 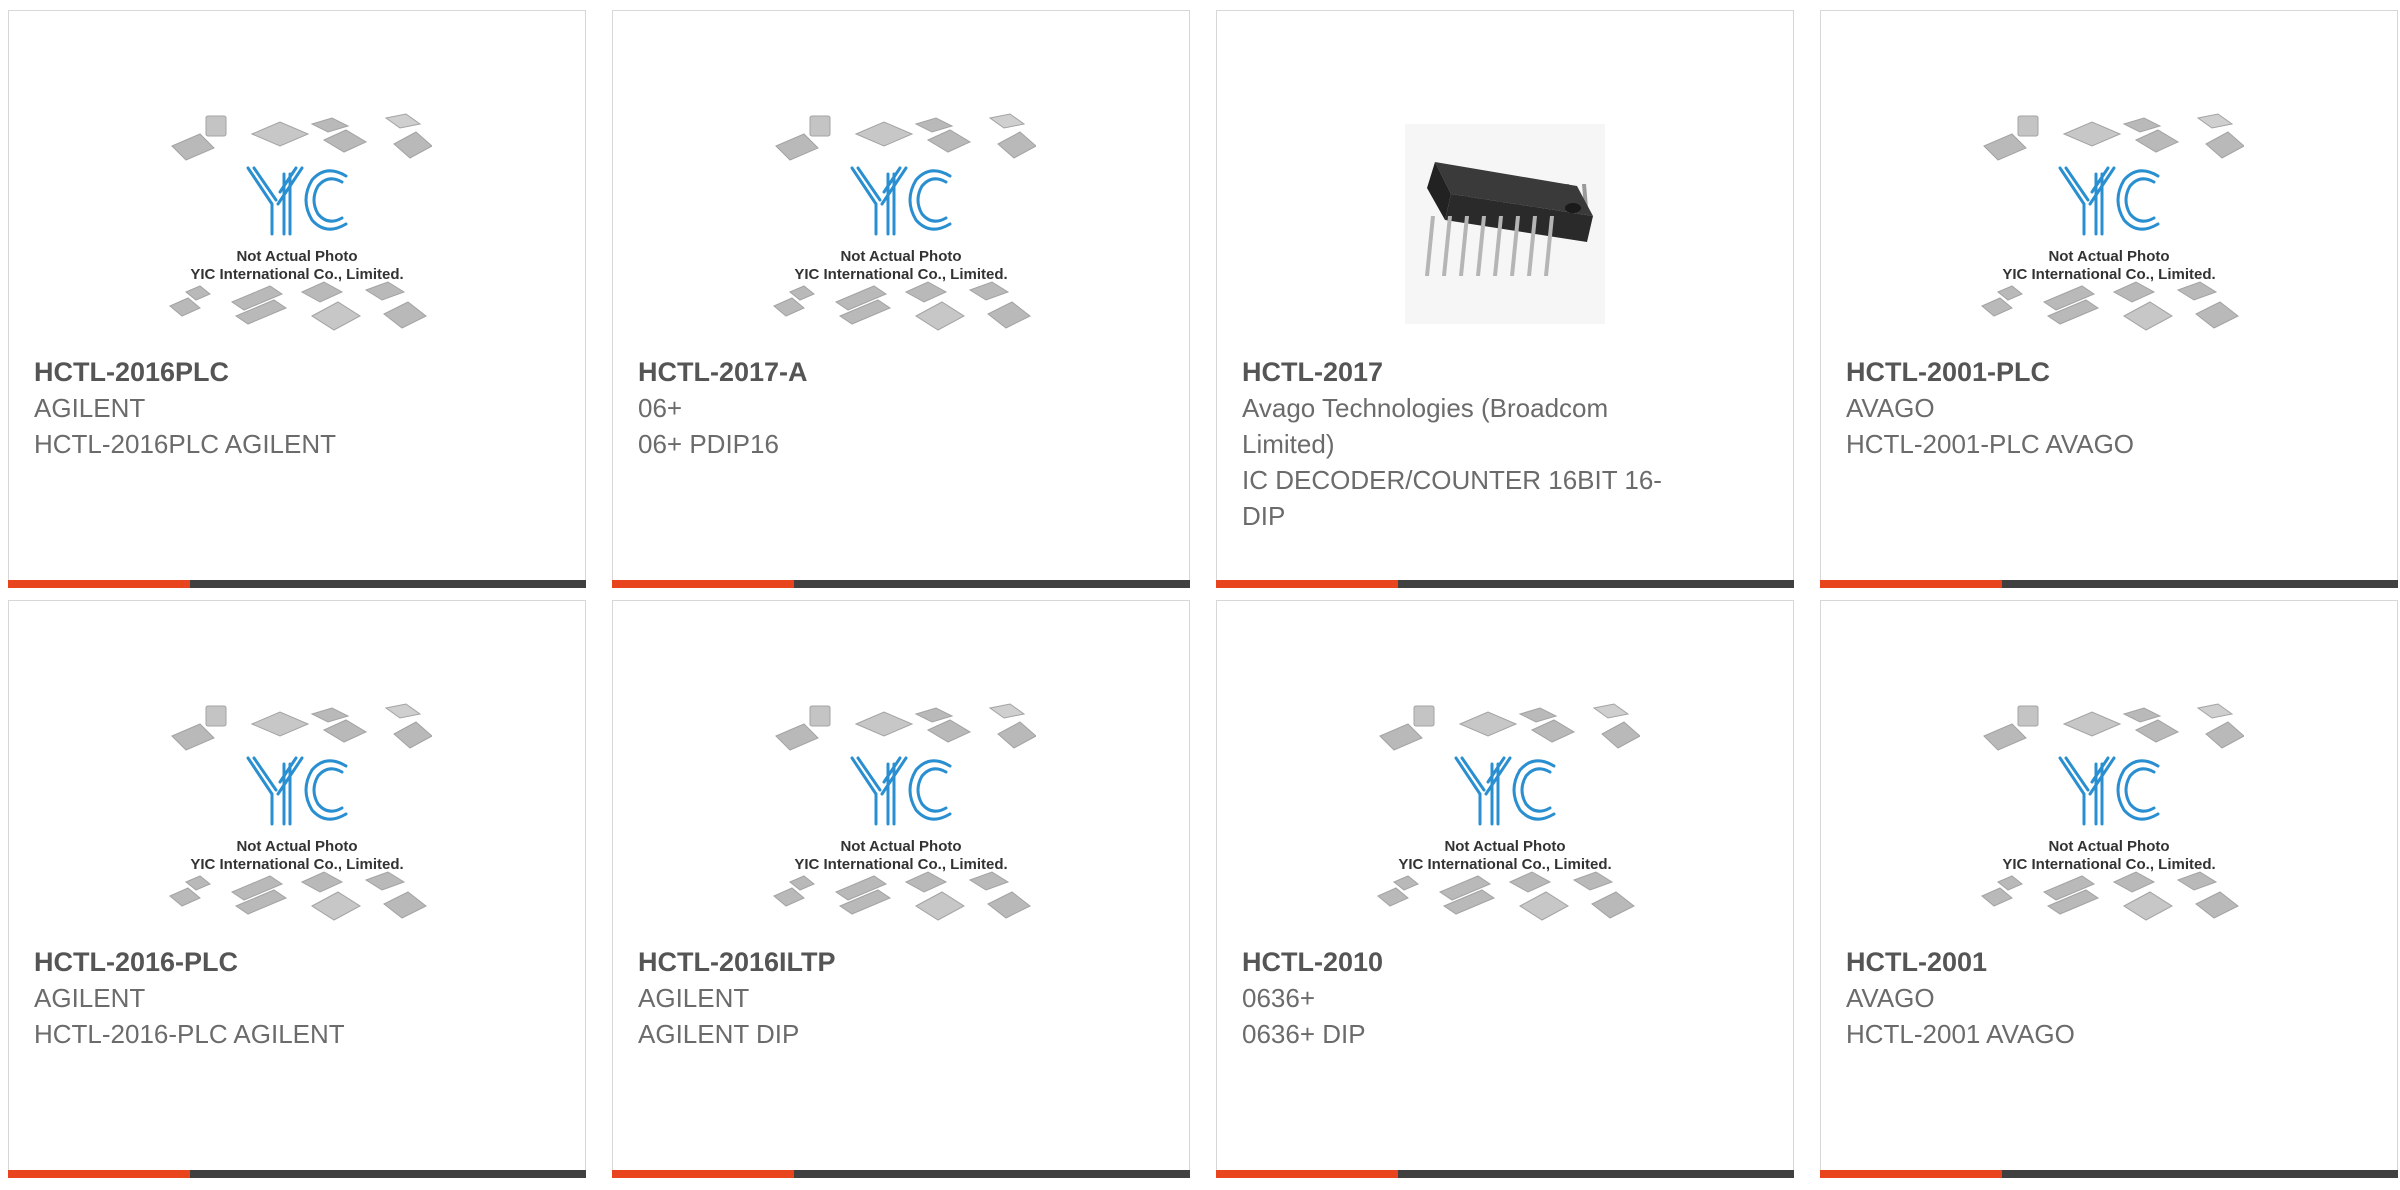 I want to click on part-number: HCTL-2017-A, so click(x=848, y=372).